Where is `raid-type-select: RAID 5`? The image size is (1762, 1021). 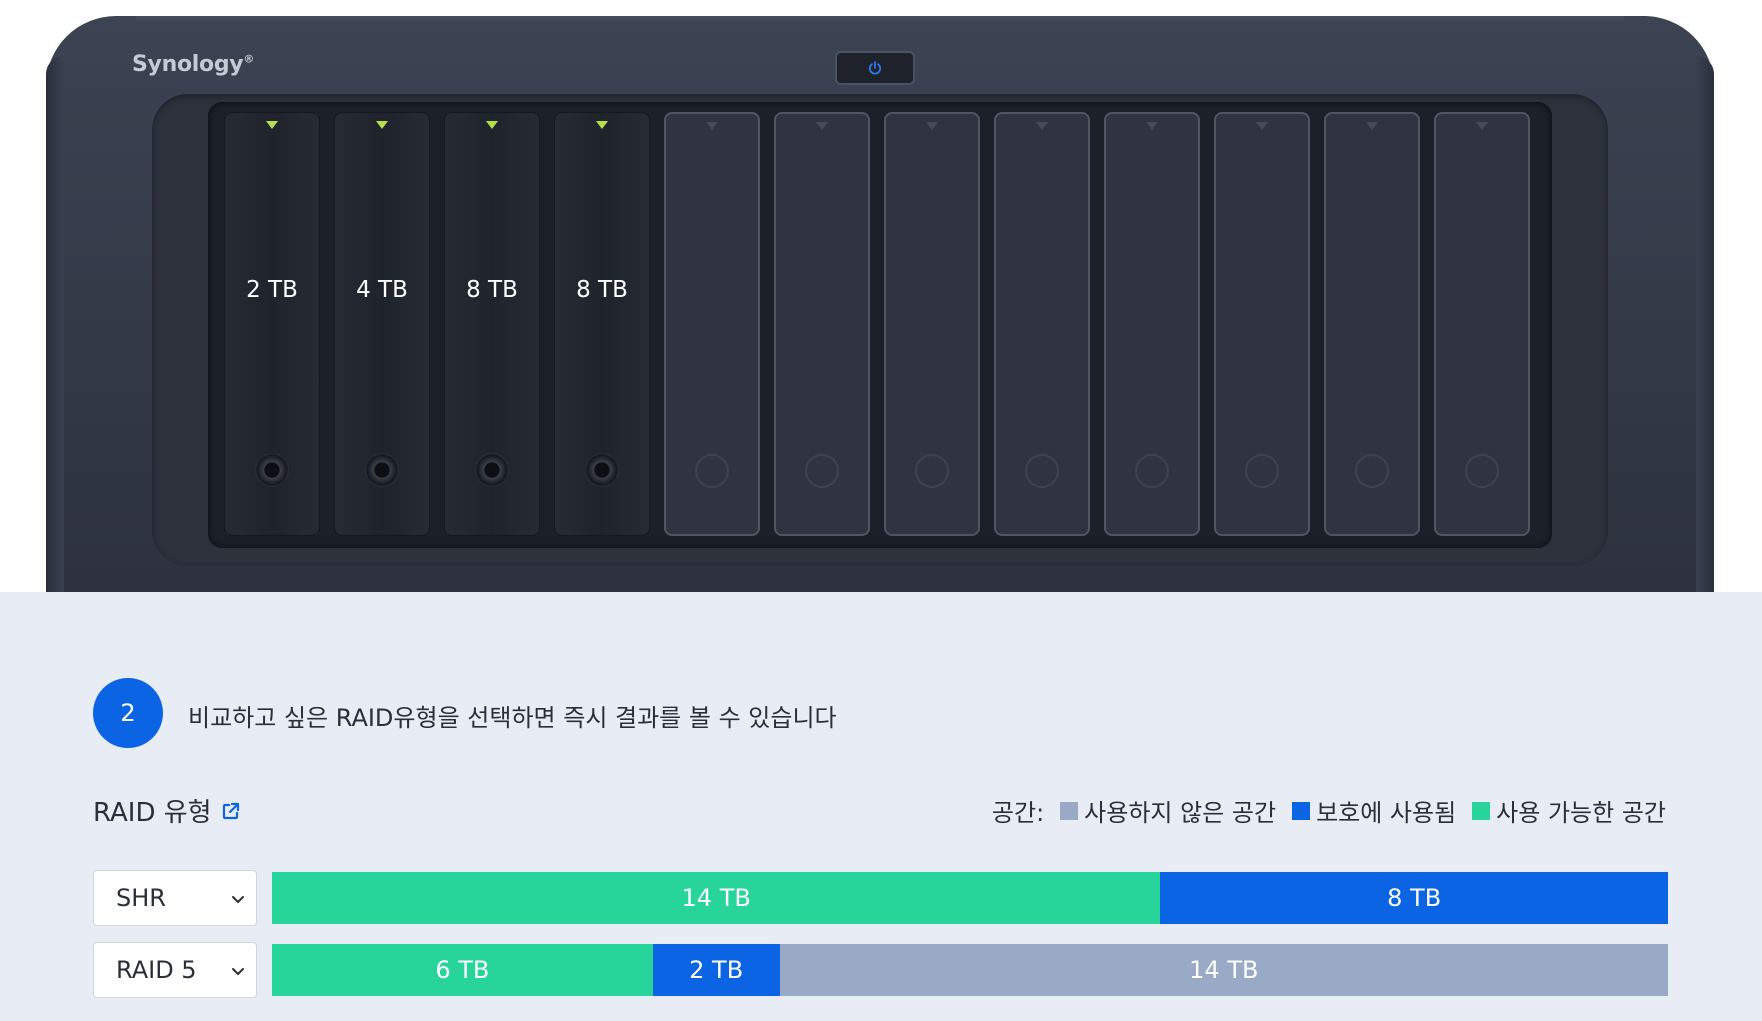 raid-type-select: RAID 5 is located at coordinates (175, 970).